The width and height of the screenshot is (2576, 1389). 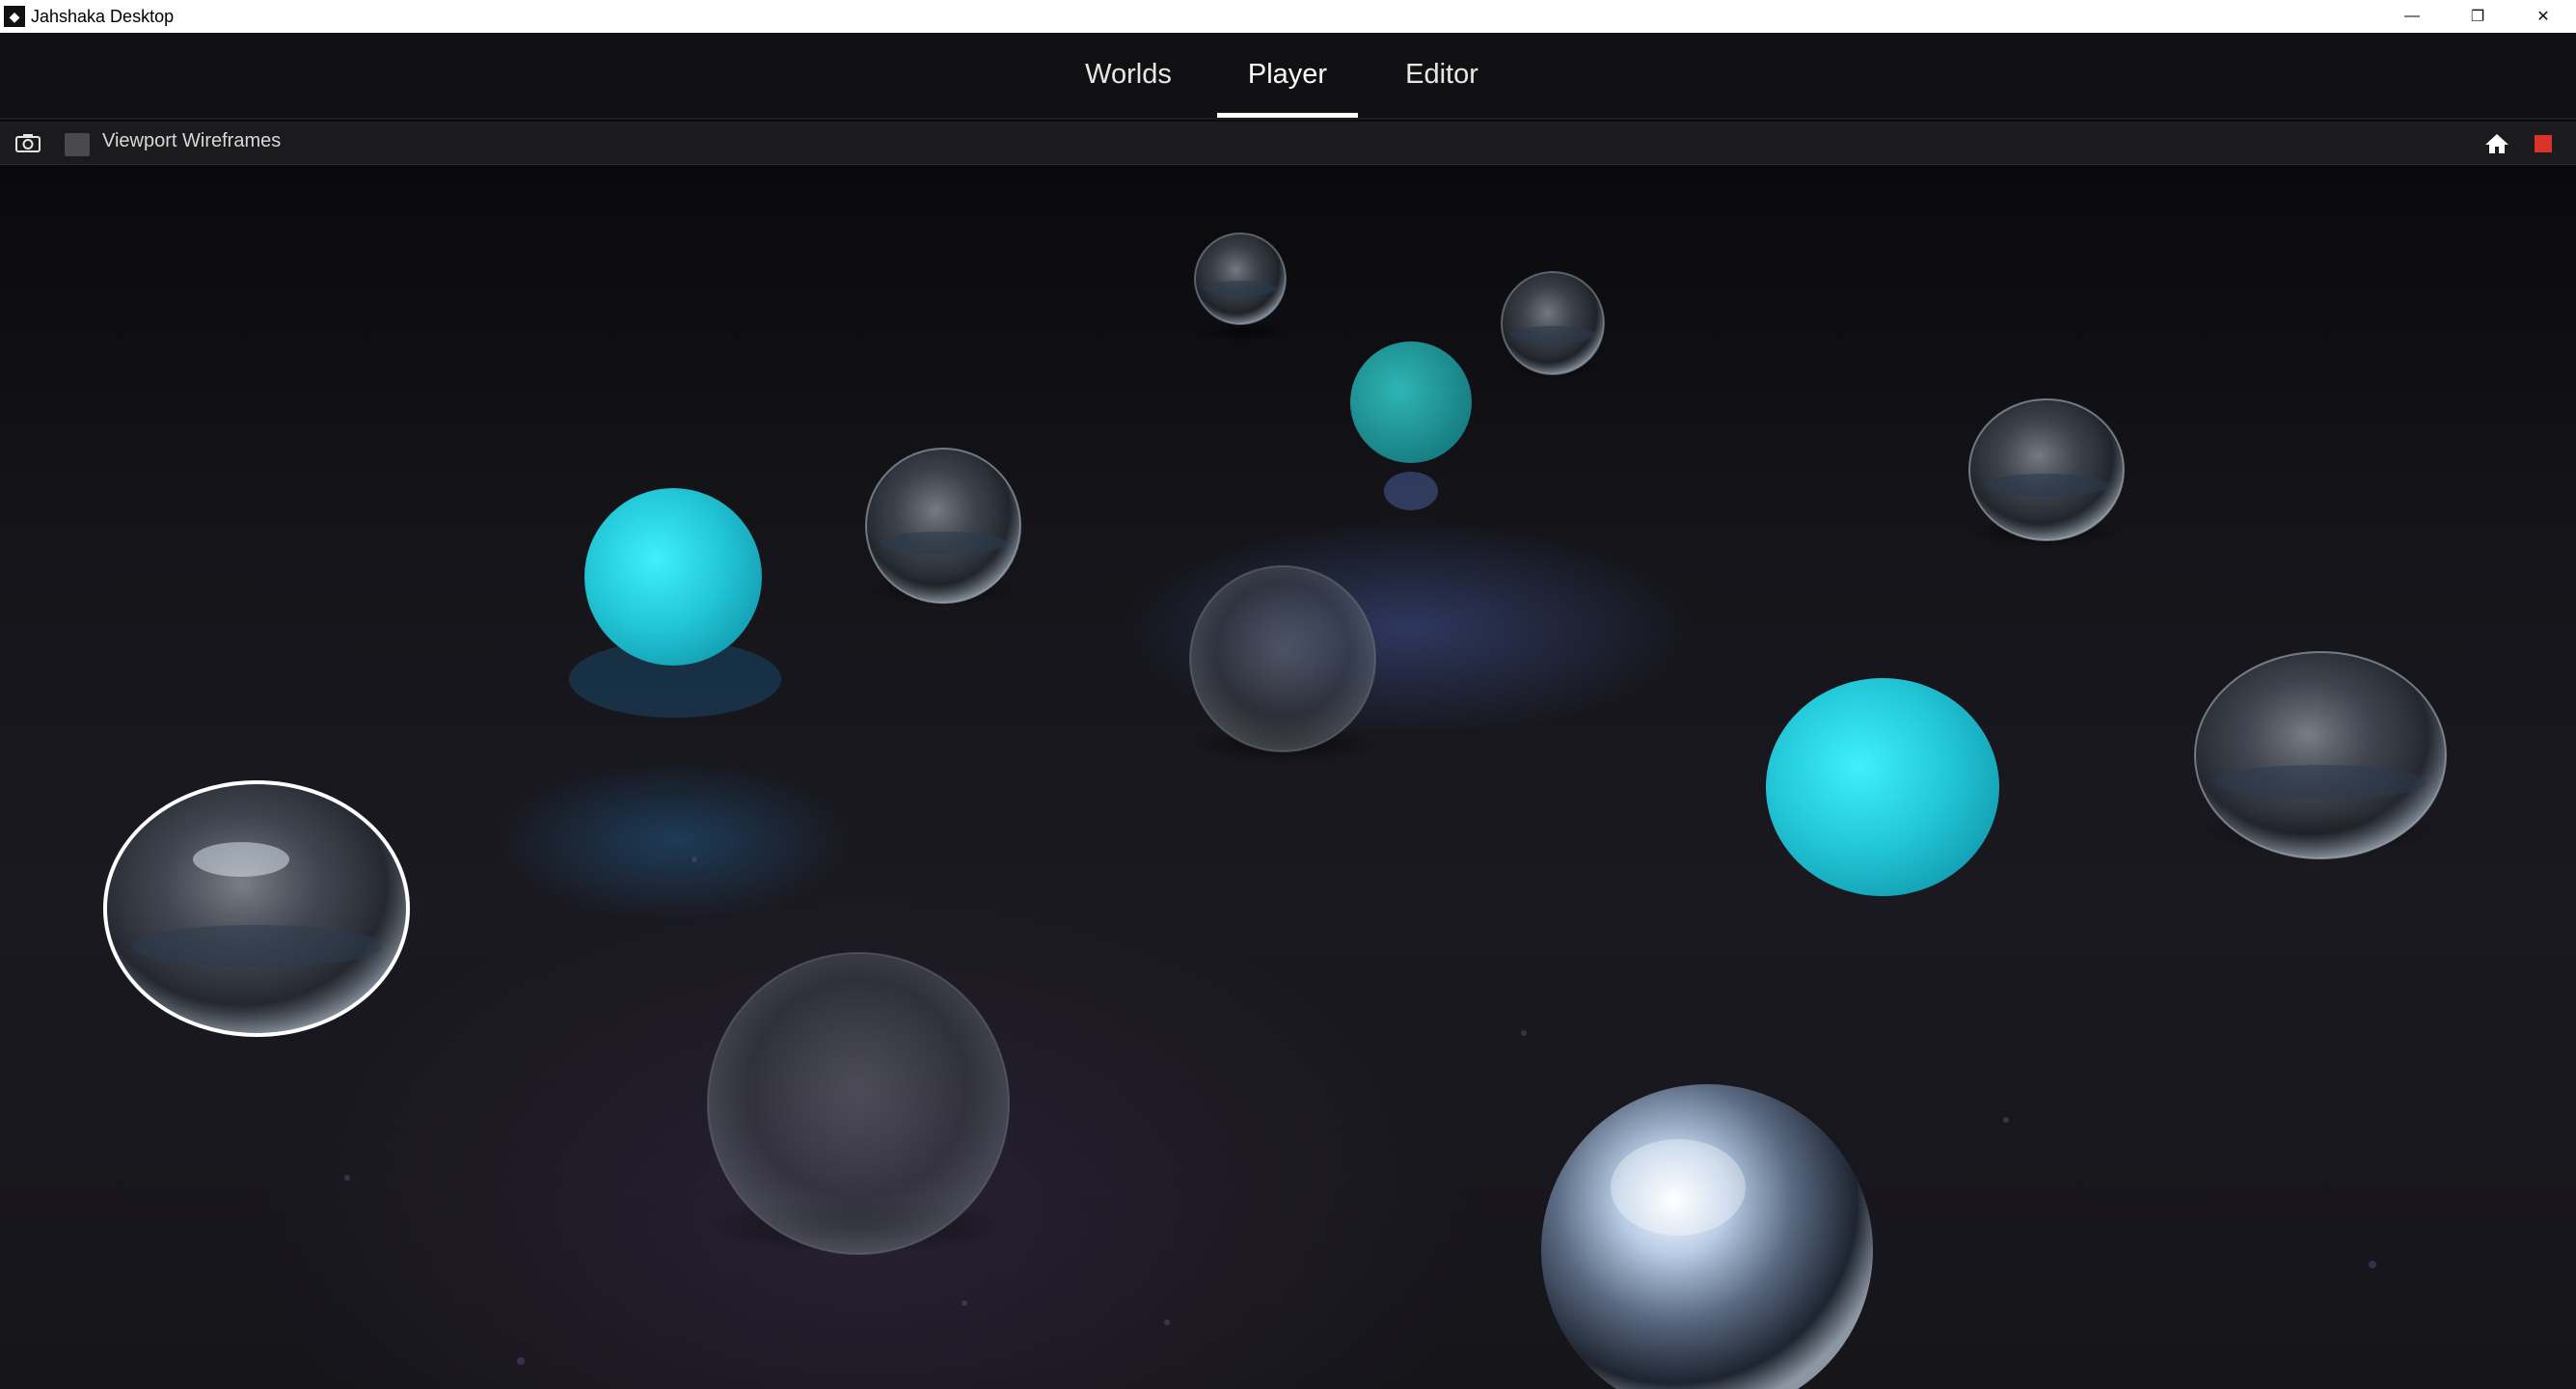 I want to click on stop-icon, so click(x=2543, y=143).